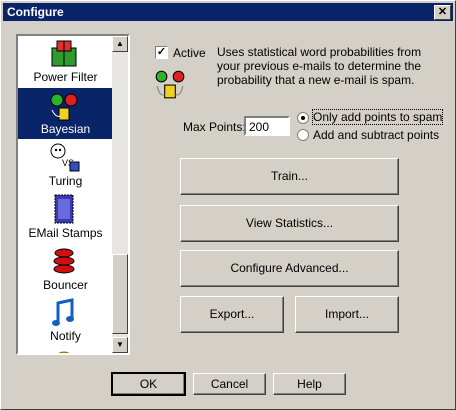 The image size is (456, 410). I want to click on help-button-label: Help, so click(309, 384).